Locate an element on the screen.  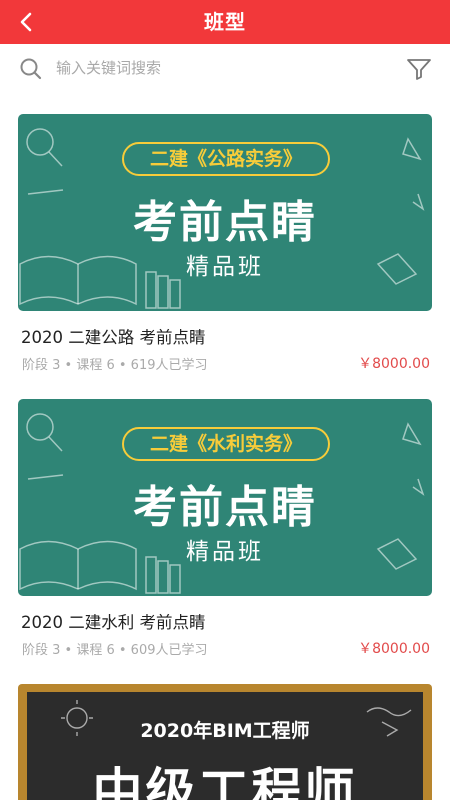
page-title: 班型 is located at coordinates (225, 22).